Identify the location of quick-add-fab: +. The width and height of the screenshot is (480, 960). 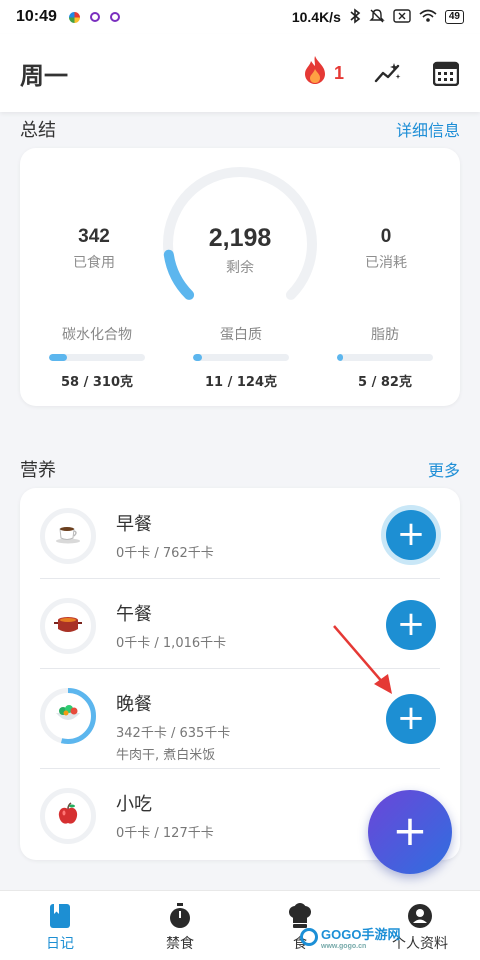
(410, 832).